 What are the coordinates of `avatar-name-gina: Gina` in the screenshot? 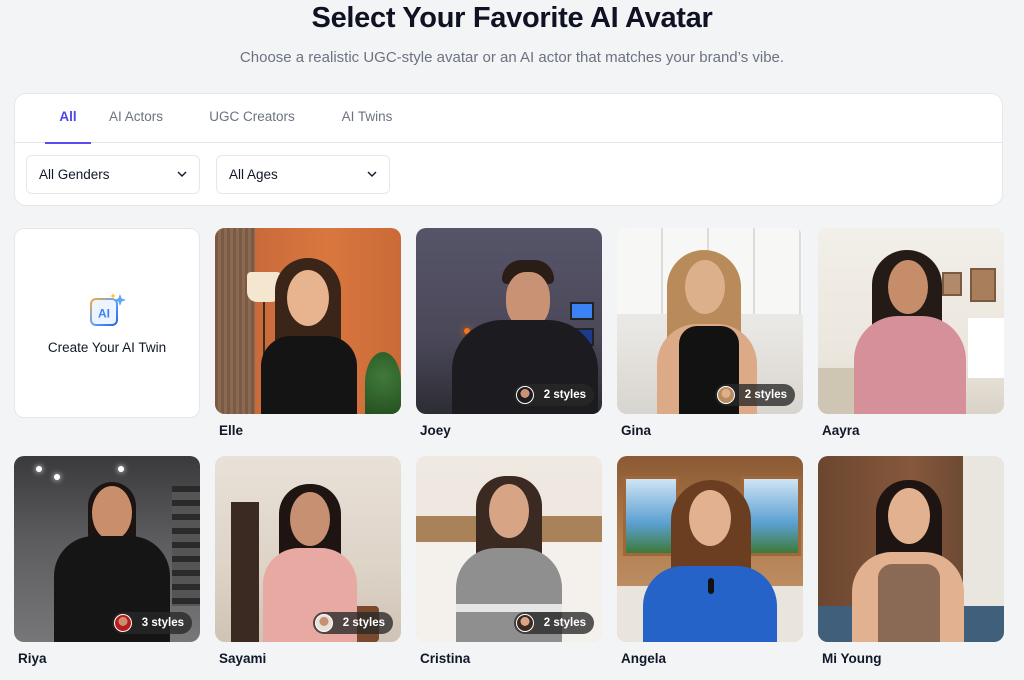 It's located at (636, 430).